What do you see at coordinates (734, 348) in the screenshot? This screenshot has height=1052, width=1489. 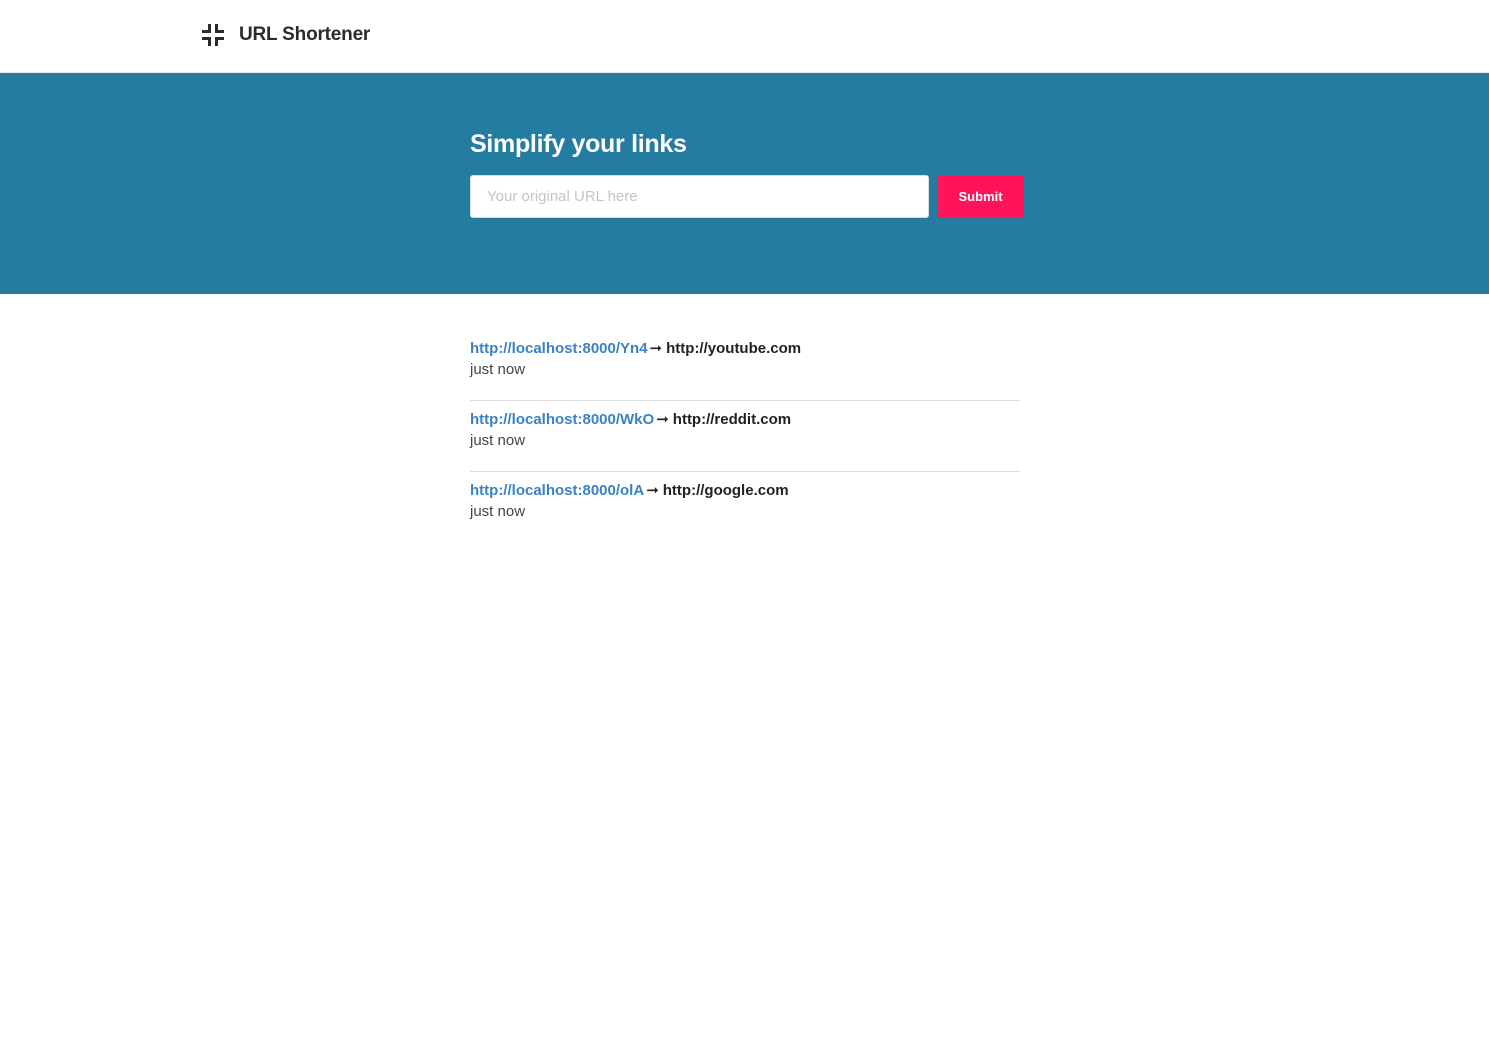 I see `original-url: http://youtube.com` at bounding box center [734, 348].